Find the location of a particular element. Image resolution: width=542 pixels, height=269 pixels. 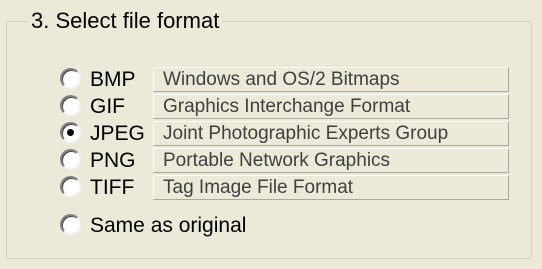

format-description-gif: Graphics Interchange Format is located at coordinates (331, 106).